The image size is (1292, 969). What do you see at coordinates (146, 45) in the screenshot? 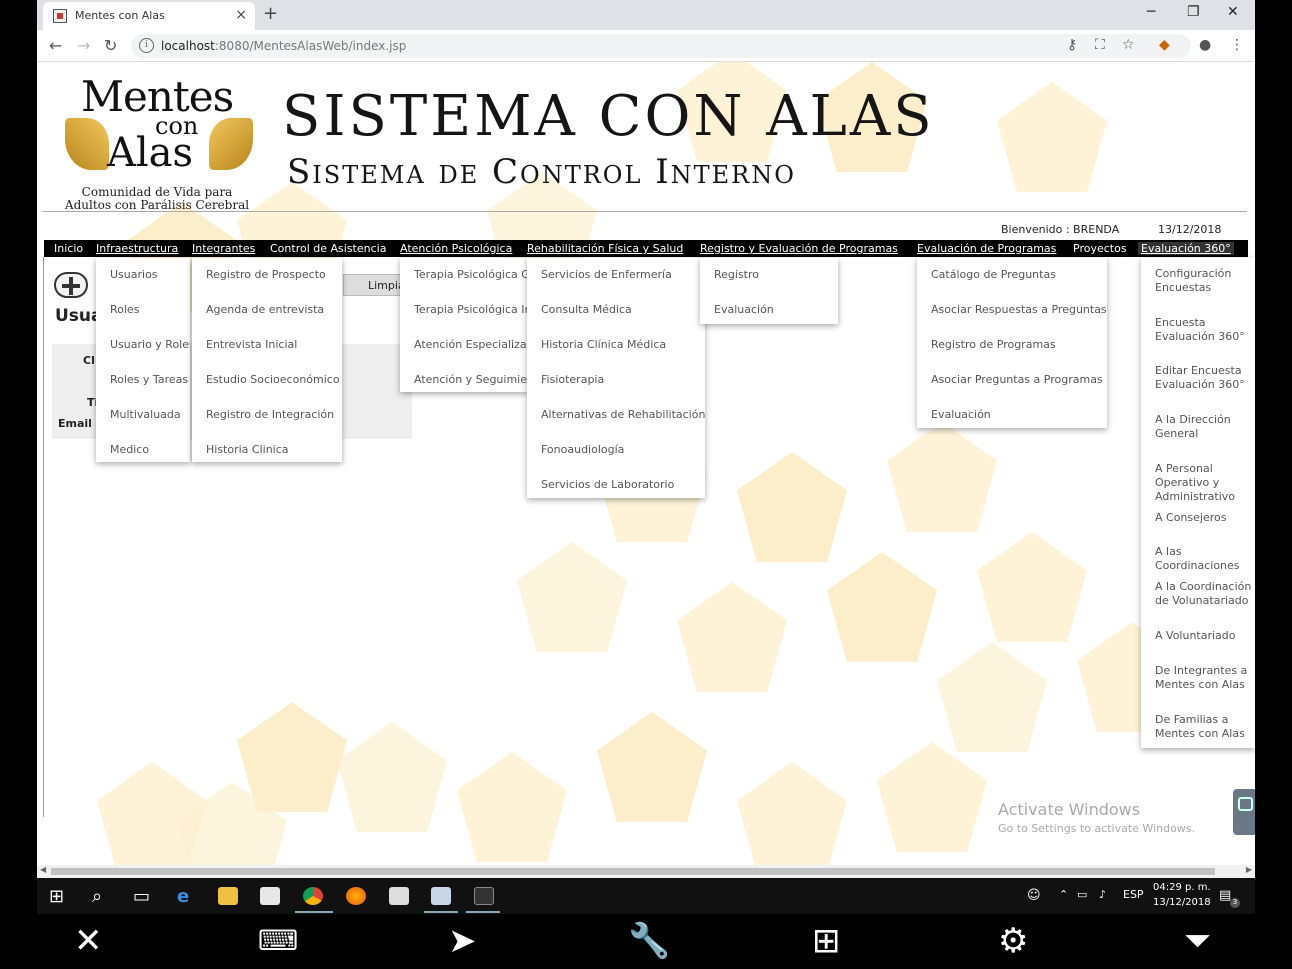
I see `site-info-icon: i` at bounding box center [146, 45].